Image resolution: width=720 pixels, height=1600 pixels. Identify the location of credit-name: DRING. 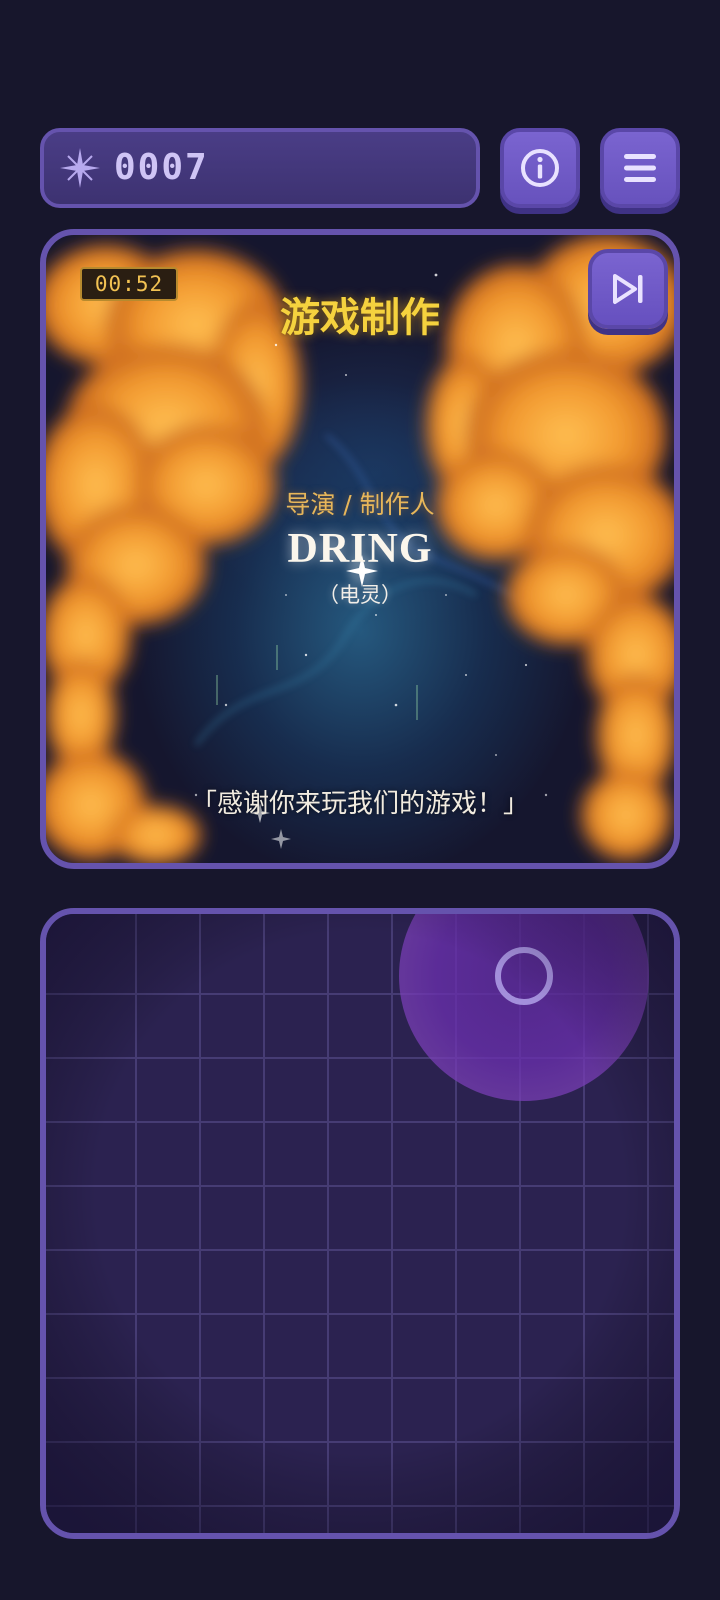
(360, 549).